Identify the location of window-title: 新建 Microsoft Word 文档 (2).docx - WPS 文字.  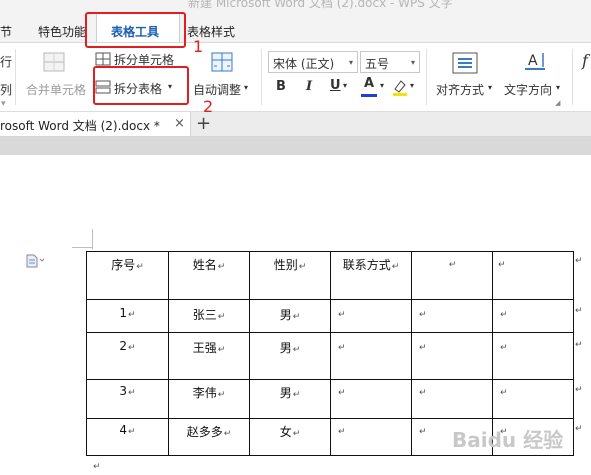
(320, 5).